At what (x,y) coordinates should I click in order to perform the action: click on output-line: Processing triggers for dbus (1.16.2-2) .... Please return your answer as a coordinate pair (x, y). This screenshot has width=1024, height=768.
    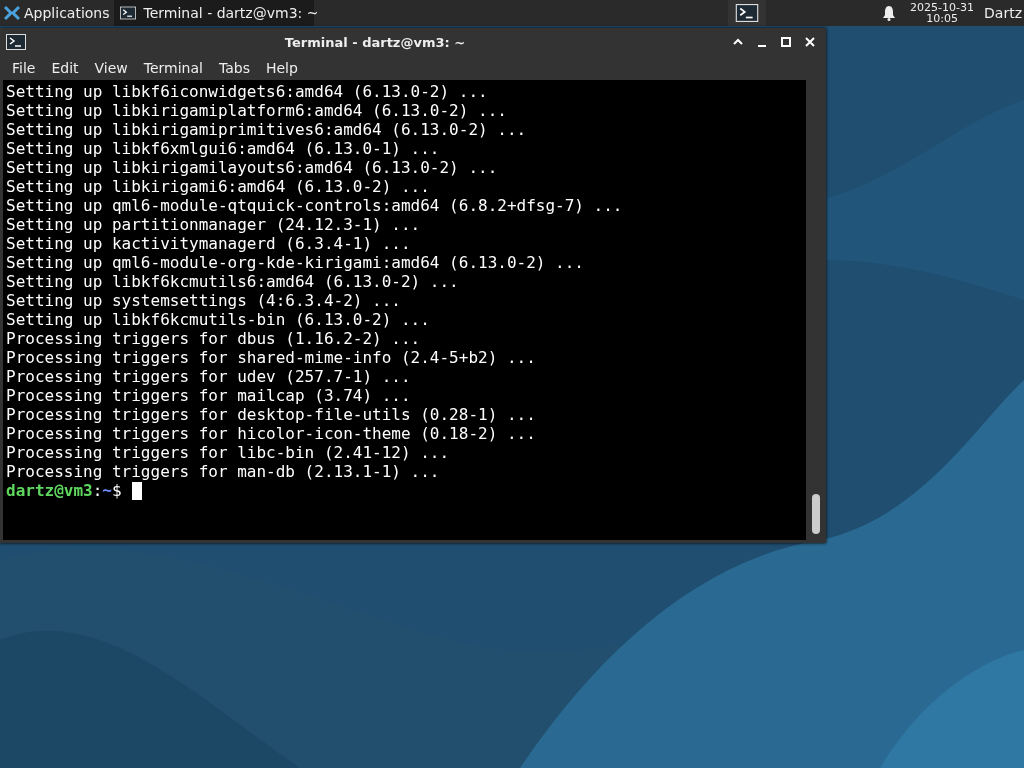
    Looking at the image, I should click on (213, 338).